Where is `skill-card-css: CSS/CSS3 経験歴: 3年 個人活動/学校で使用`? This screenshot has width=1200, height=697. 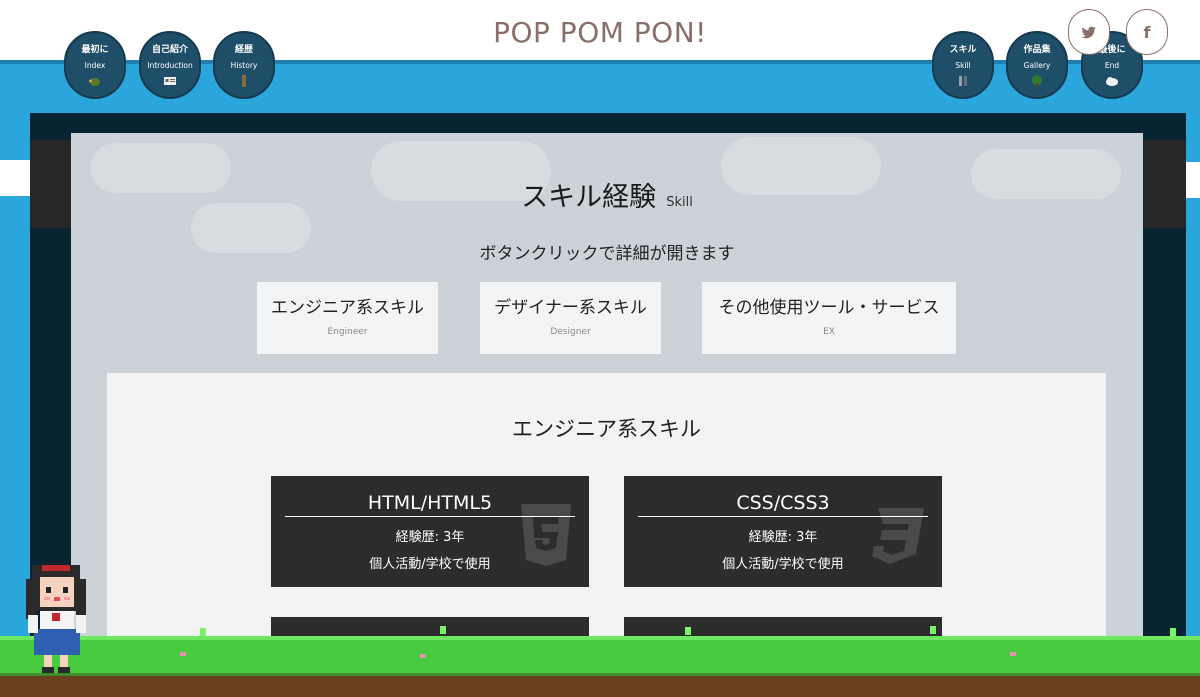
skill-card-css: CSS/CSS3 経験歴: 3年 個人活動/学校で使用 is located at coordinates (783, 531).